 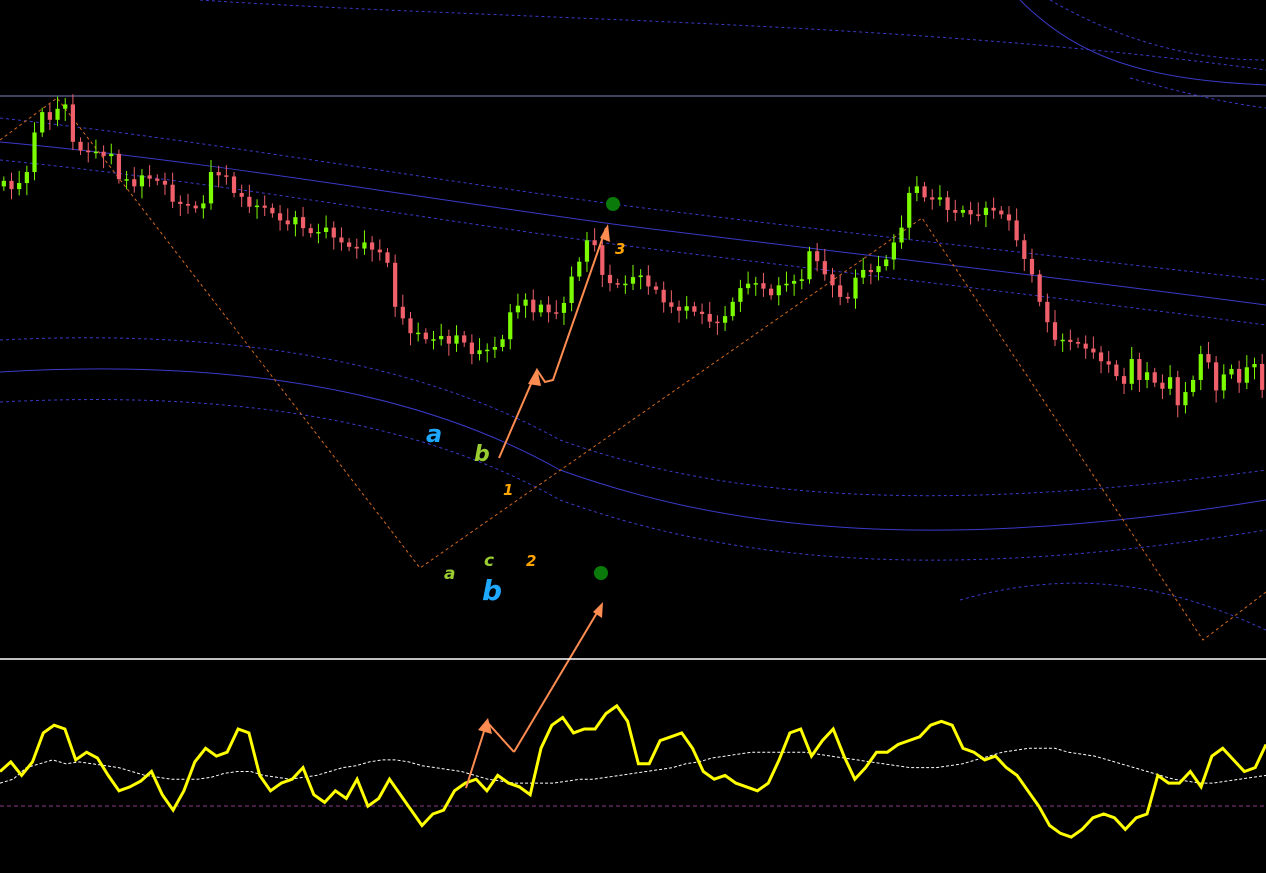 What do you see at coordinates (508, 490) in the screenshot?
I see `wave-count-1: 1` at bounding box center [508, 490].